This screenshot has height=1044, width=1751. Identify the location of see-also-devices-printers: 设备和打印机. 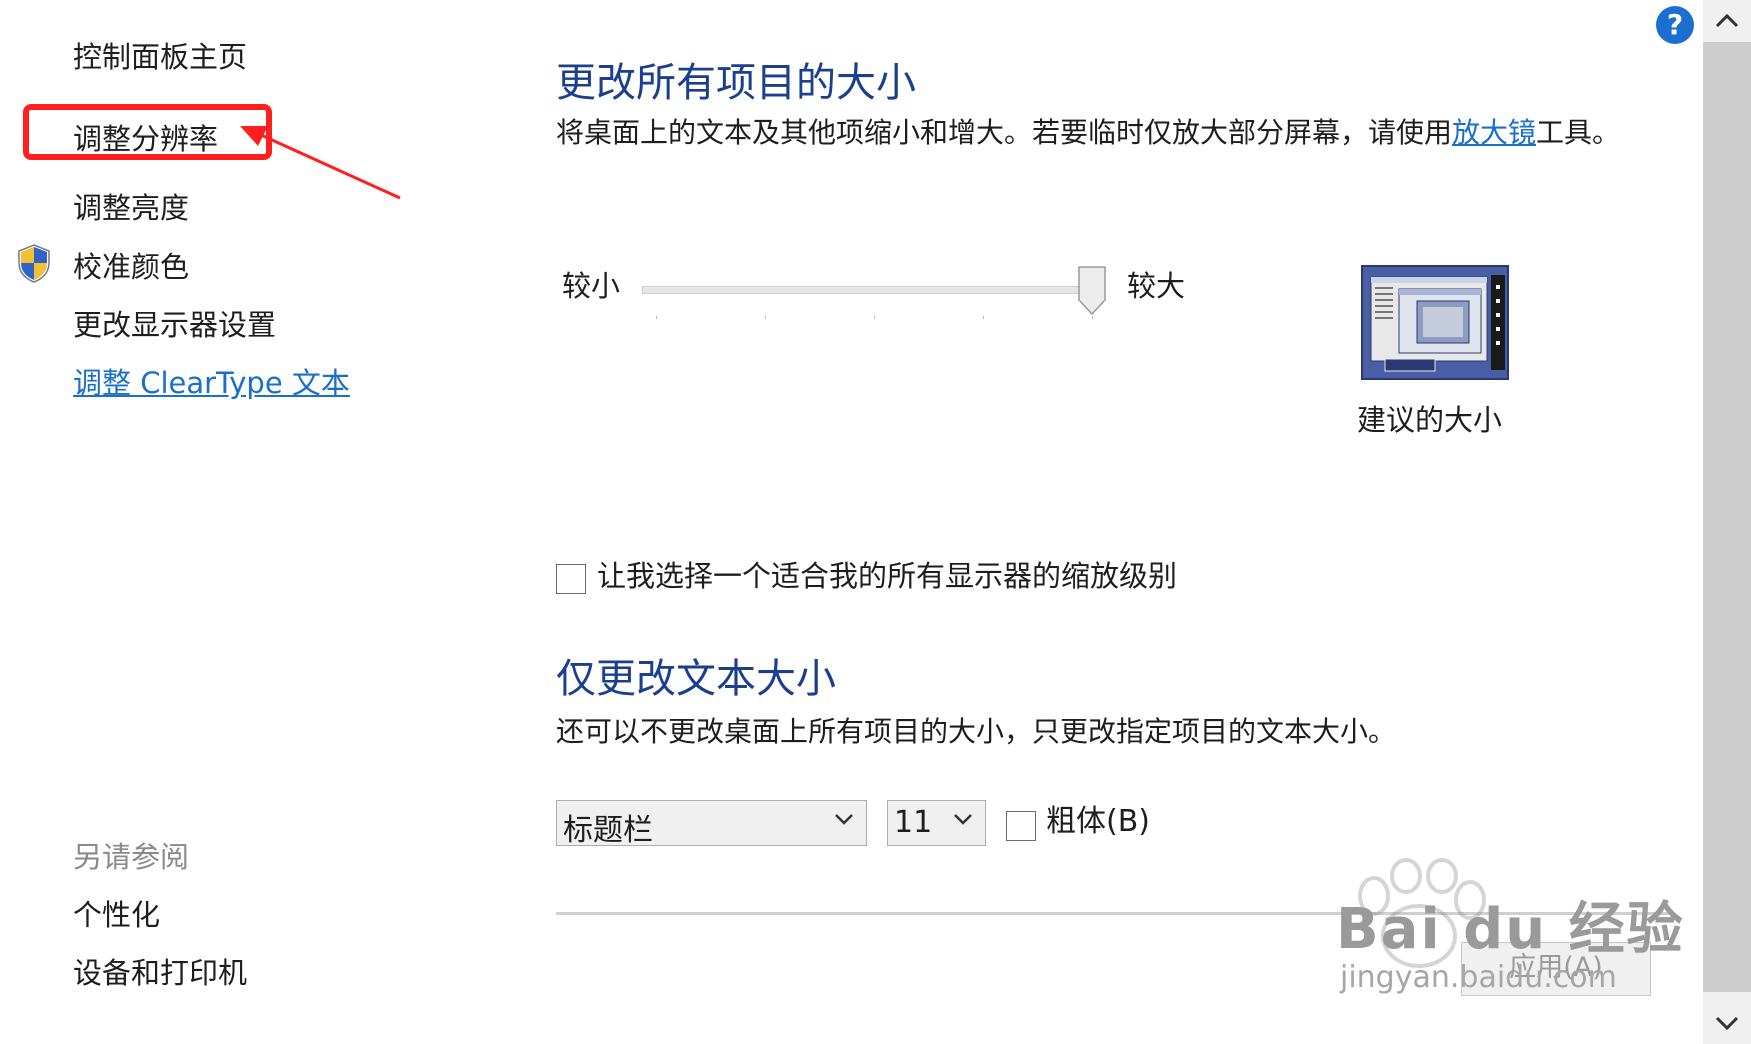
(160, 971).